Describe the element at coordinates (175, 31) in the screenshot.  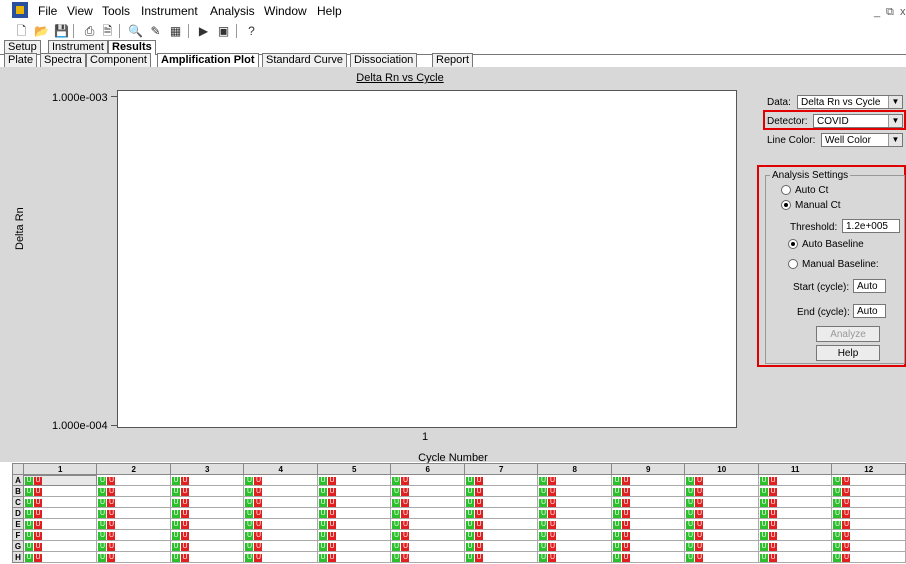
I see `table-icon: ▦` at that location.